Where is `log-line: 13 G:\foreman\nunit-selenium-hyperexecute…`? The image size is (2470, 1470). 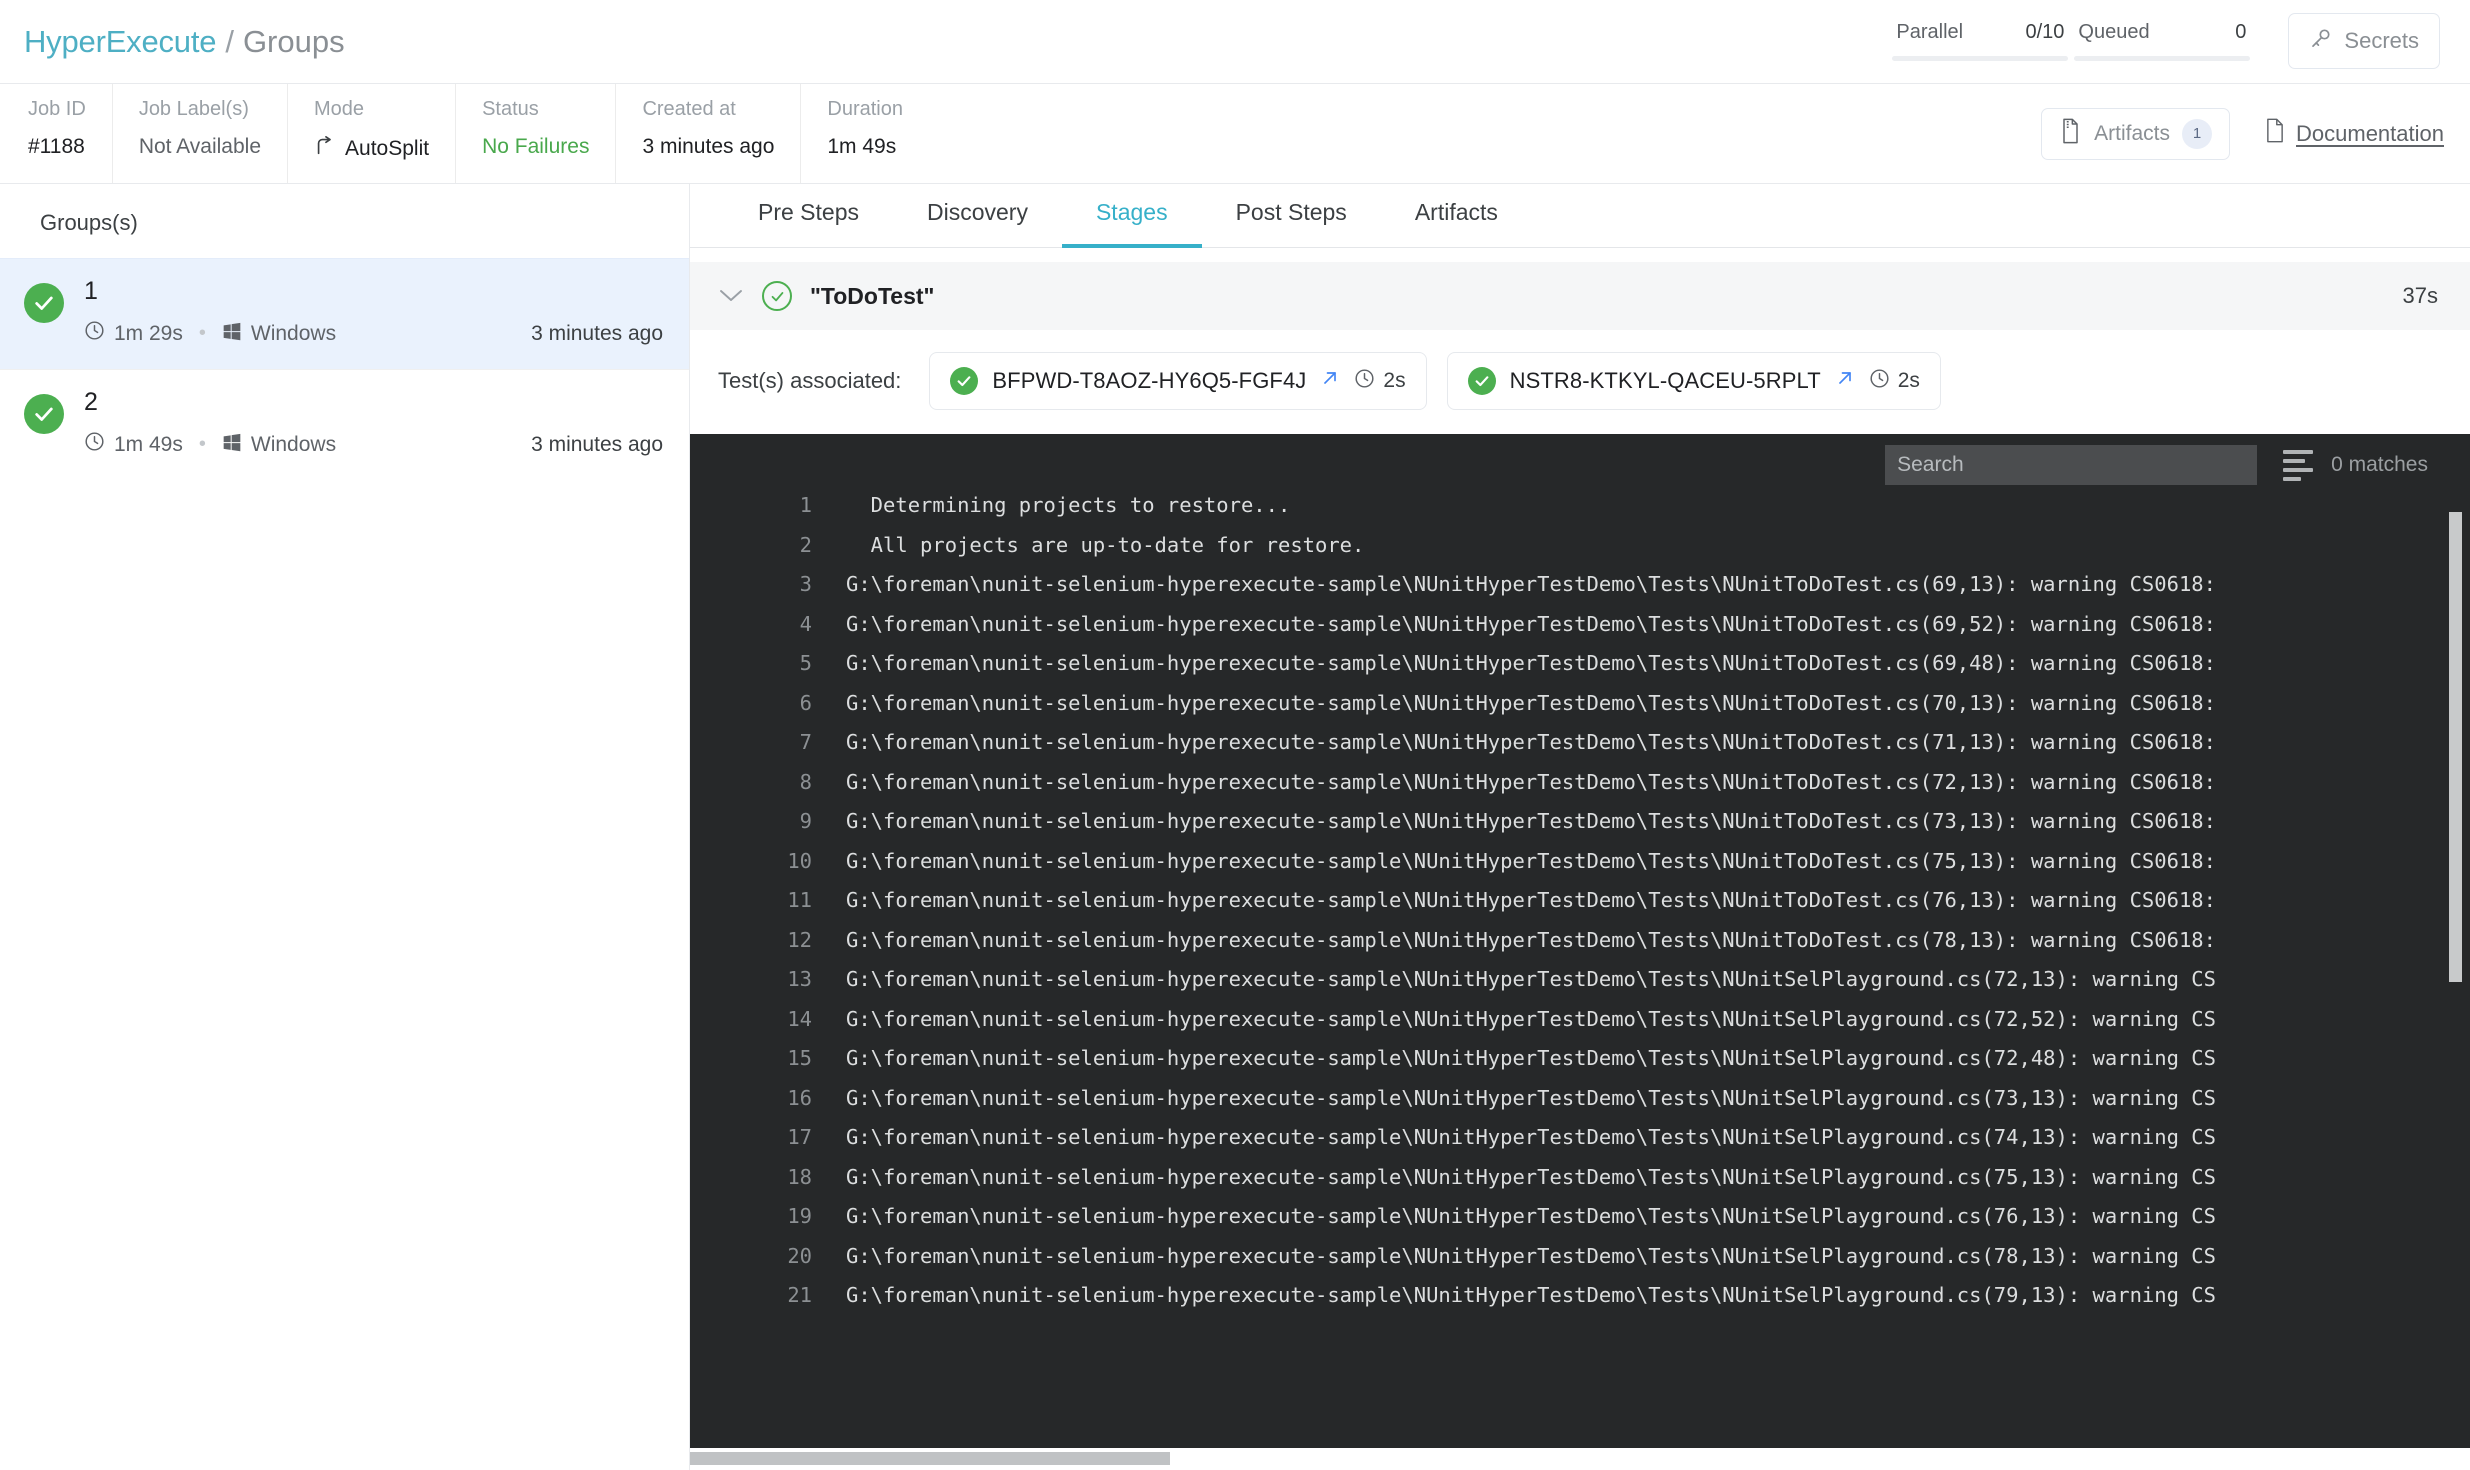 log-line: 13 G:\foreman\nunit-selenium-hyperexecute… is located at coordinates (1580, 980).